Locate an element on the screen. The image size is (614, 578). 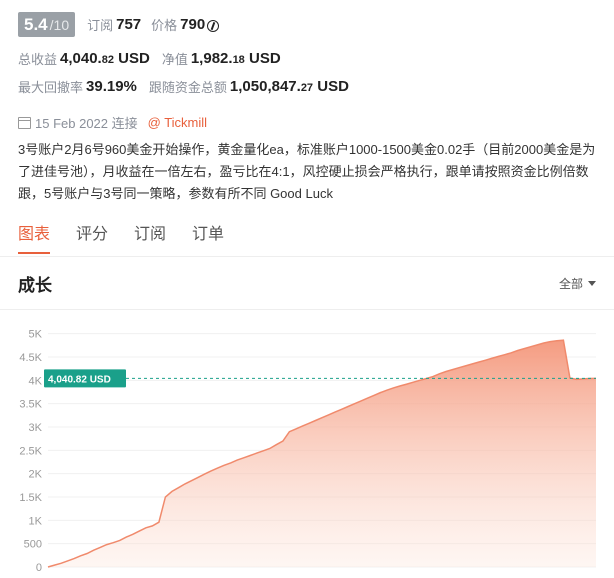
subscribe-label: 订阅 is located at coordinates (100, 25).